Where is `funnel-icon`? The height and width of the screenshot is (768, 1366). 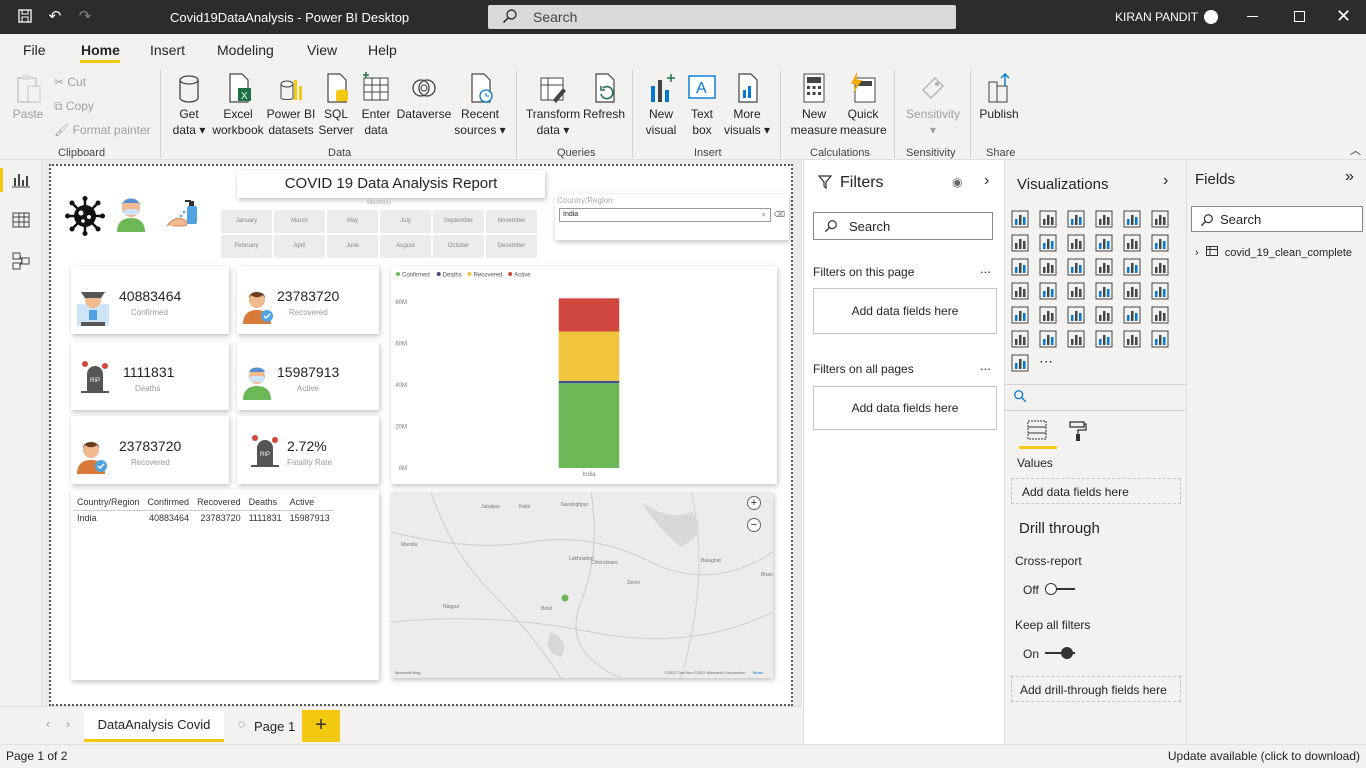 funnel-icon is located at coordinates (1048, 267).